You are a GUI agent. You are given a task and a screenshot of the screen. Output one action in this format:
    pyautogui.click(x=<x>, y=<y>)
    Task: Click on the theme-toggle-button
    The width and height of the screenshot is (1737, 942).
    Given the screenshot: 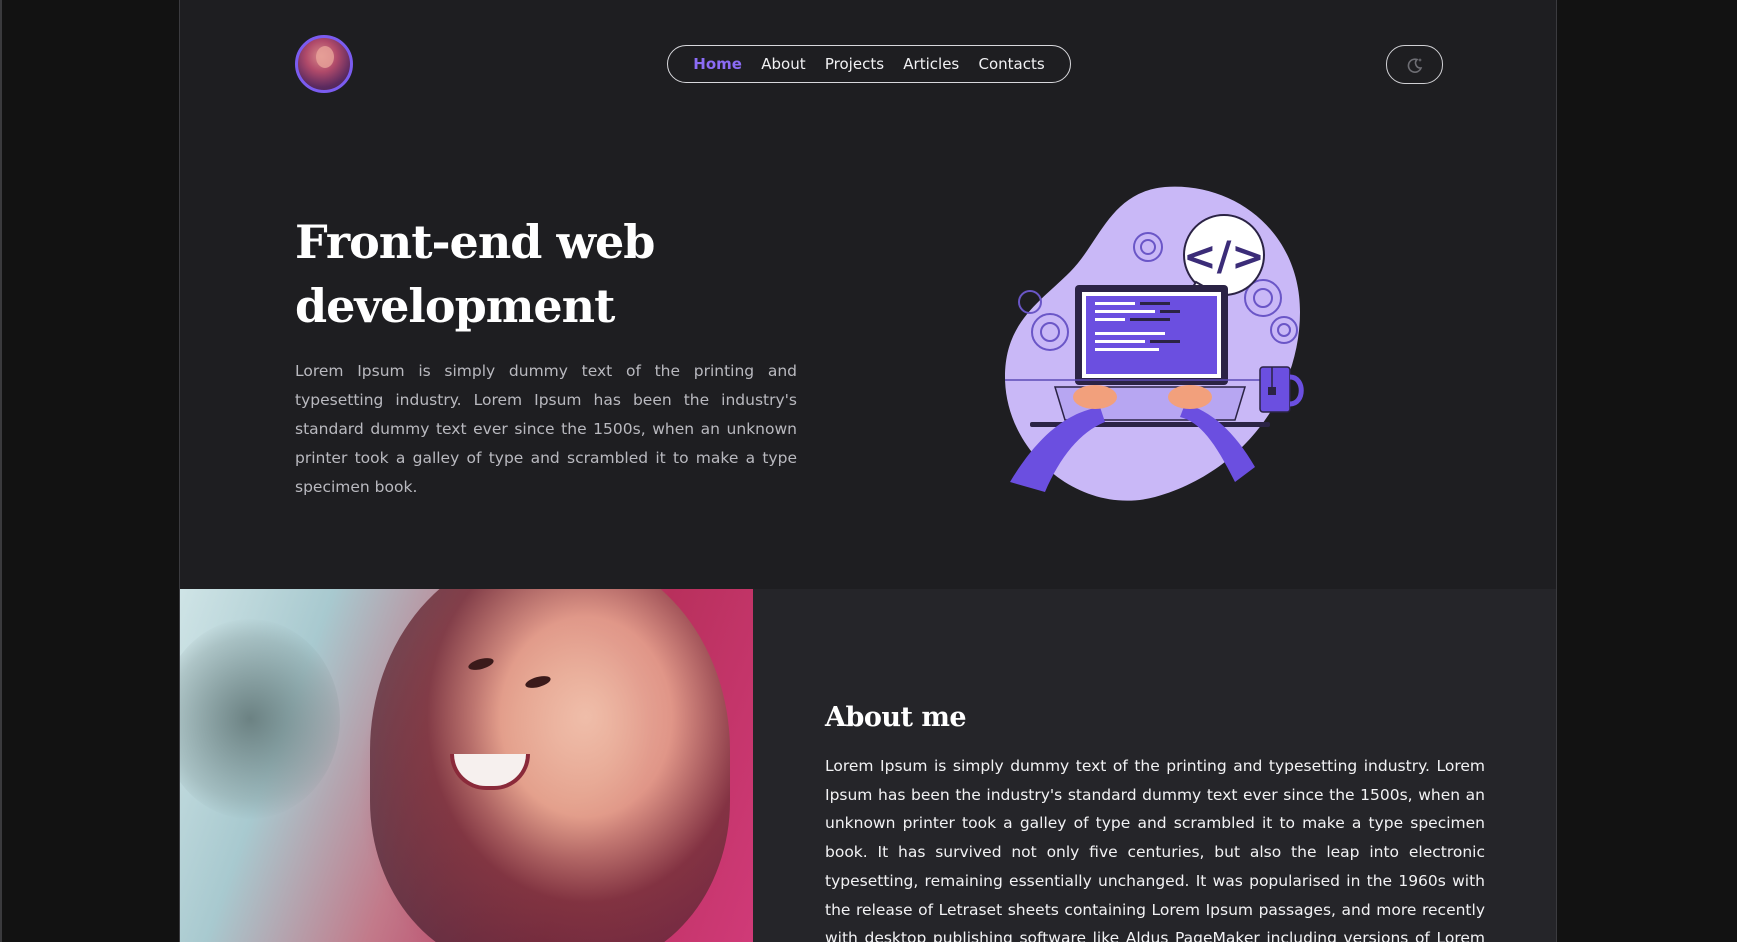 What is the action you would take?
    pyautogui.click(x=1414, y=64)
    